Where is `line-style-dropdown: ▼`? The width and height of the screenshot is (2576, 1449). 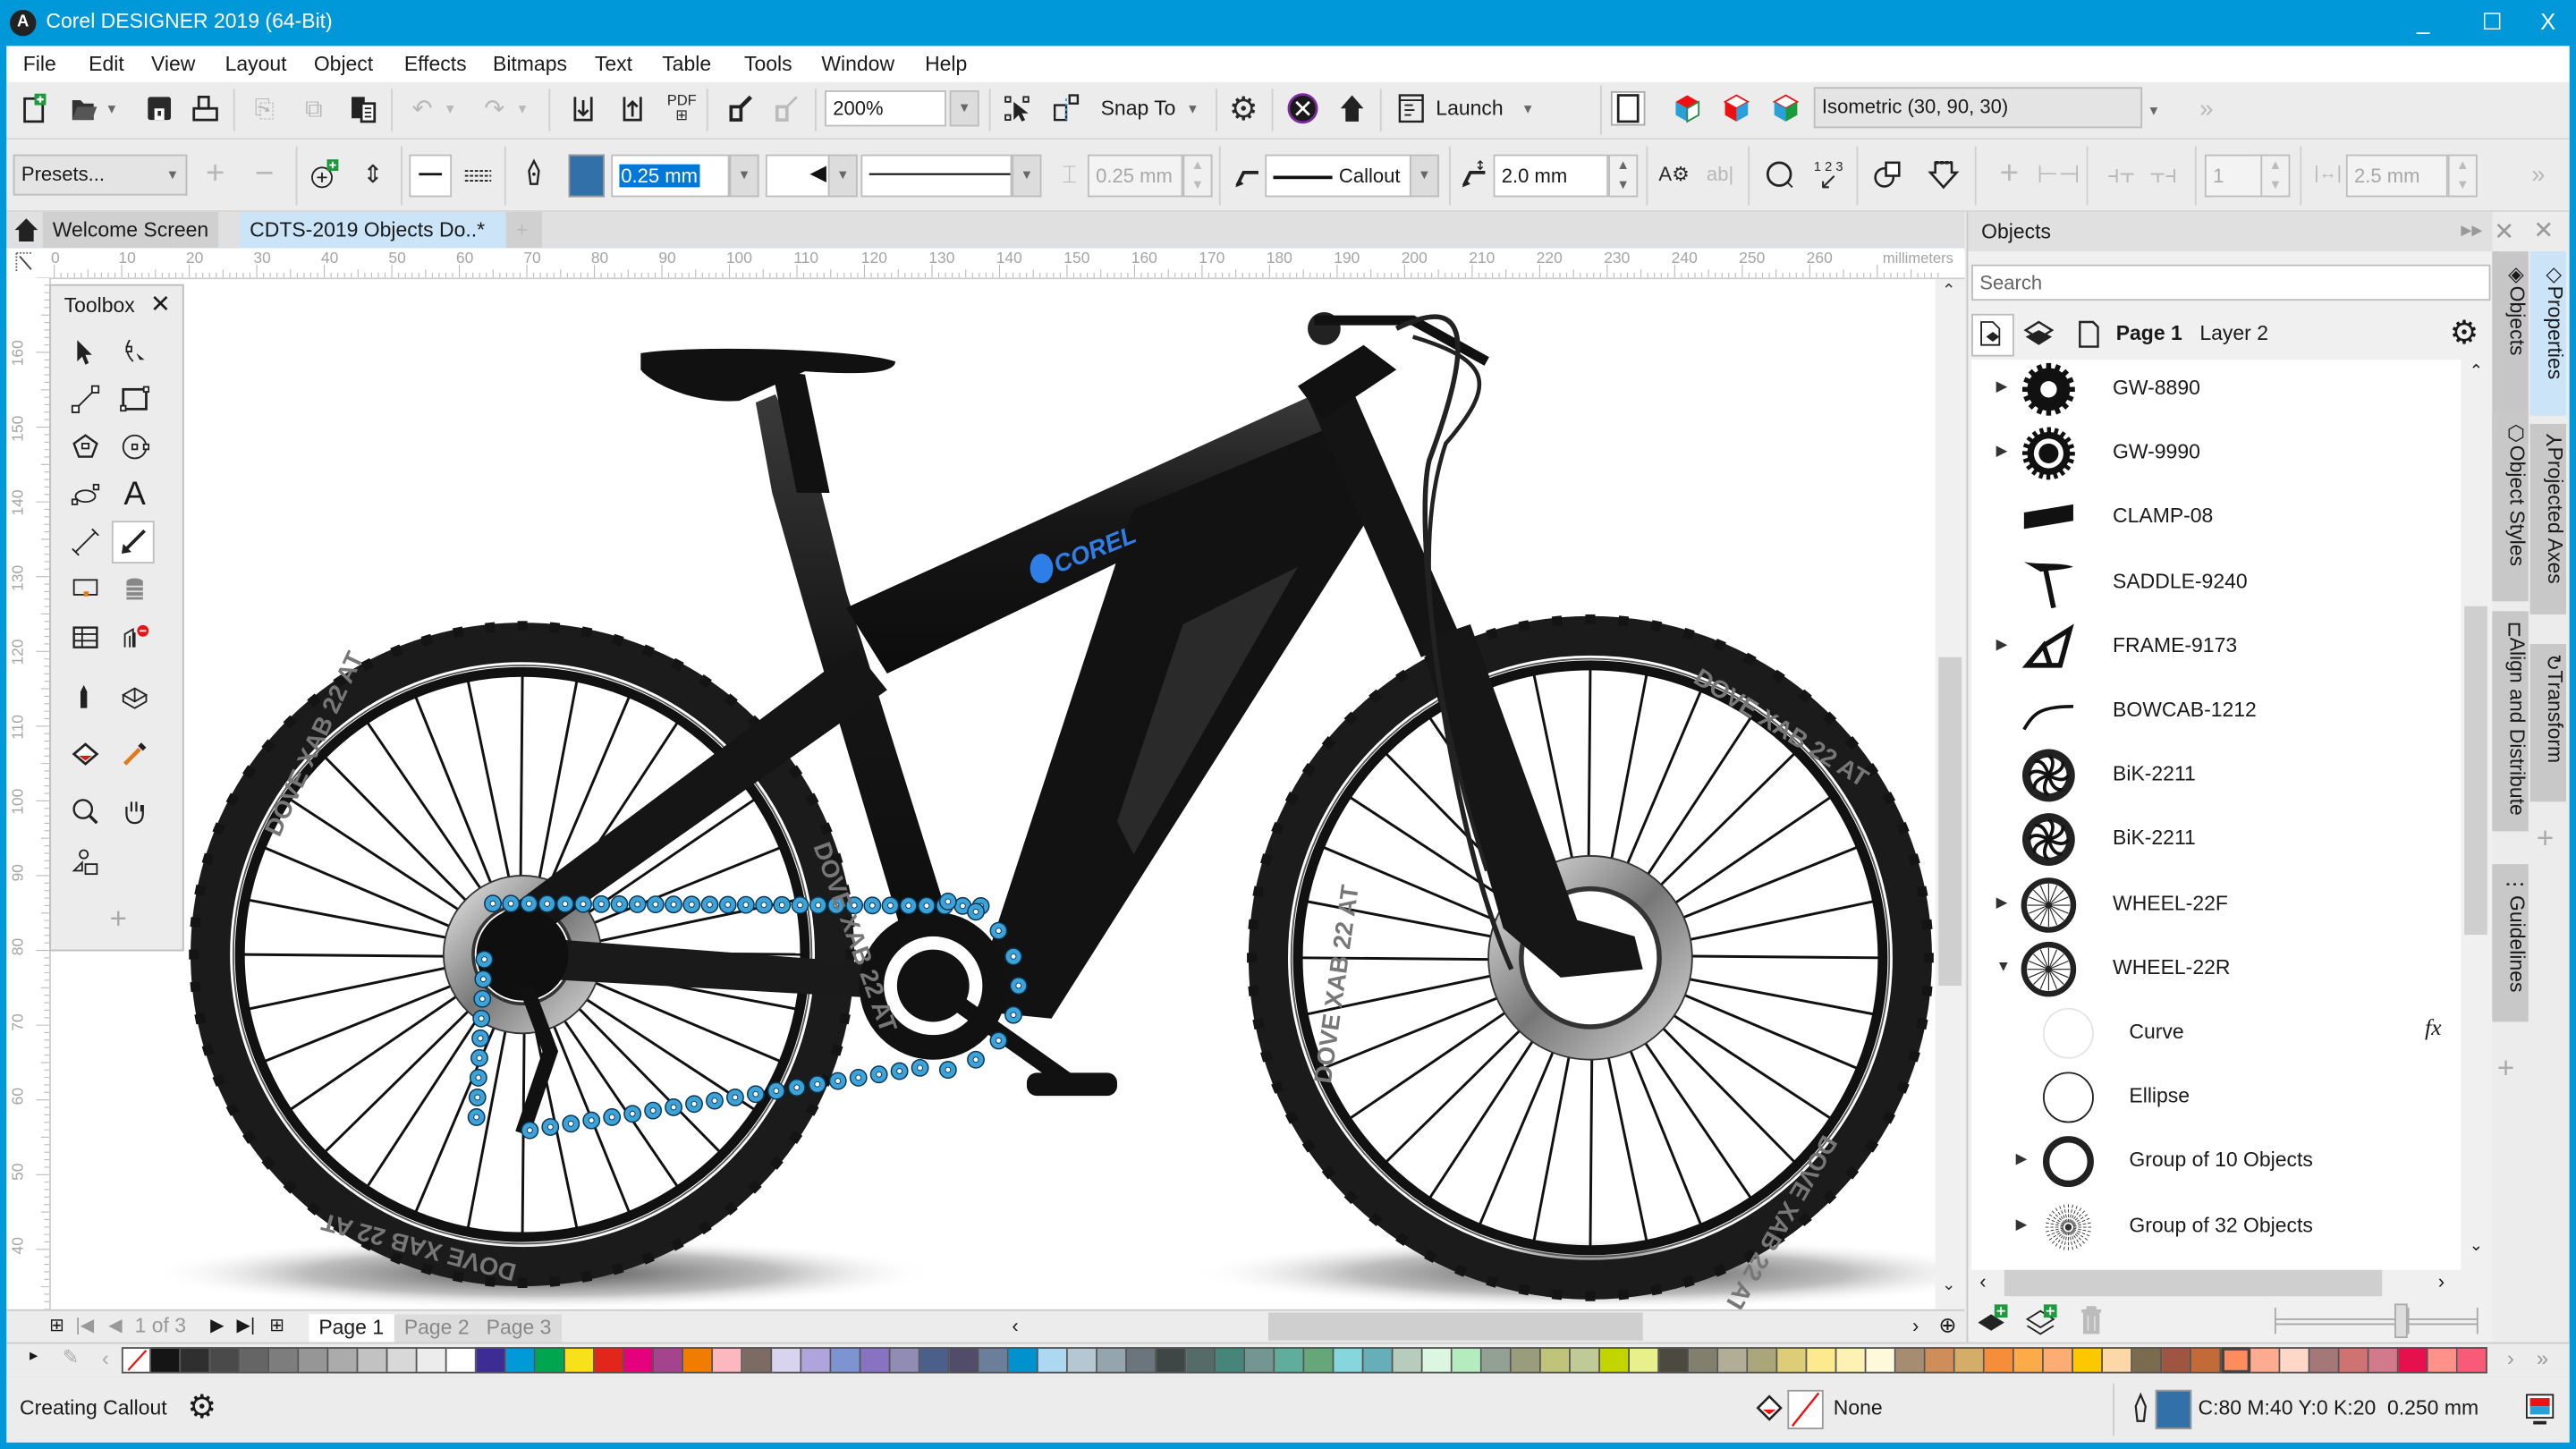 line-style-dropdown: ▼ is located at coordinates (1027, 176).